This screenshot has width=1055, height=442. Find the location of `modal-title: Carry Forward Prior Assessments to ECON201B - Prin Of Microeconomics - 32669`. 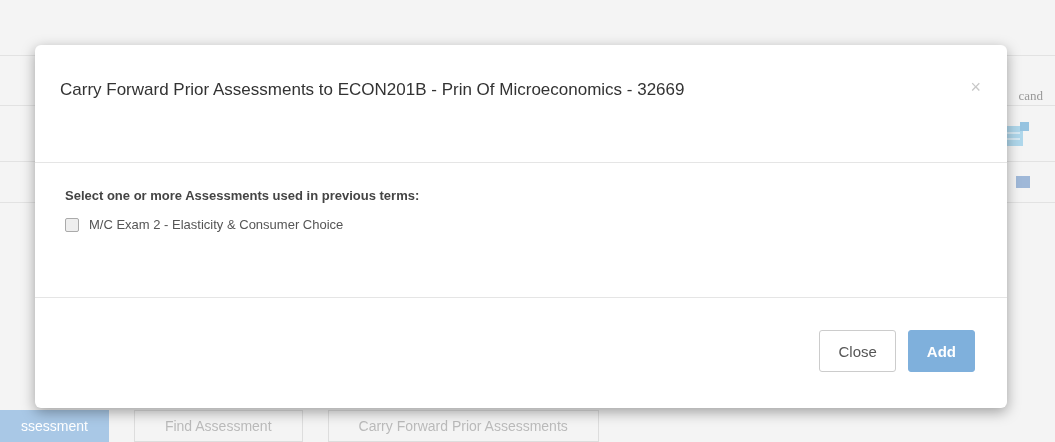

modal-title: Carry Forward Prior Assessments to ECON201B - Prin Of Microeconomics - 32669 is located at coordinates (373, 90).